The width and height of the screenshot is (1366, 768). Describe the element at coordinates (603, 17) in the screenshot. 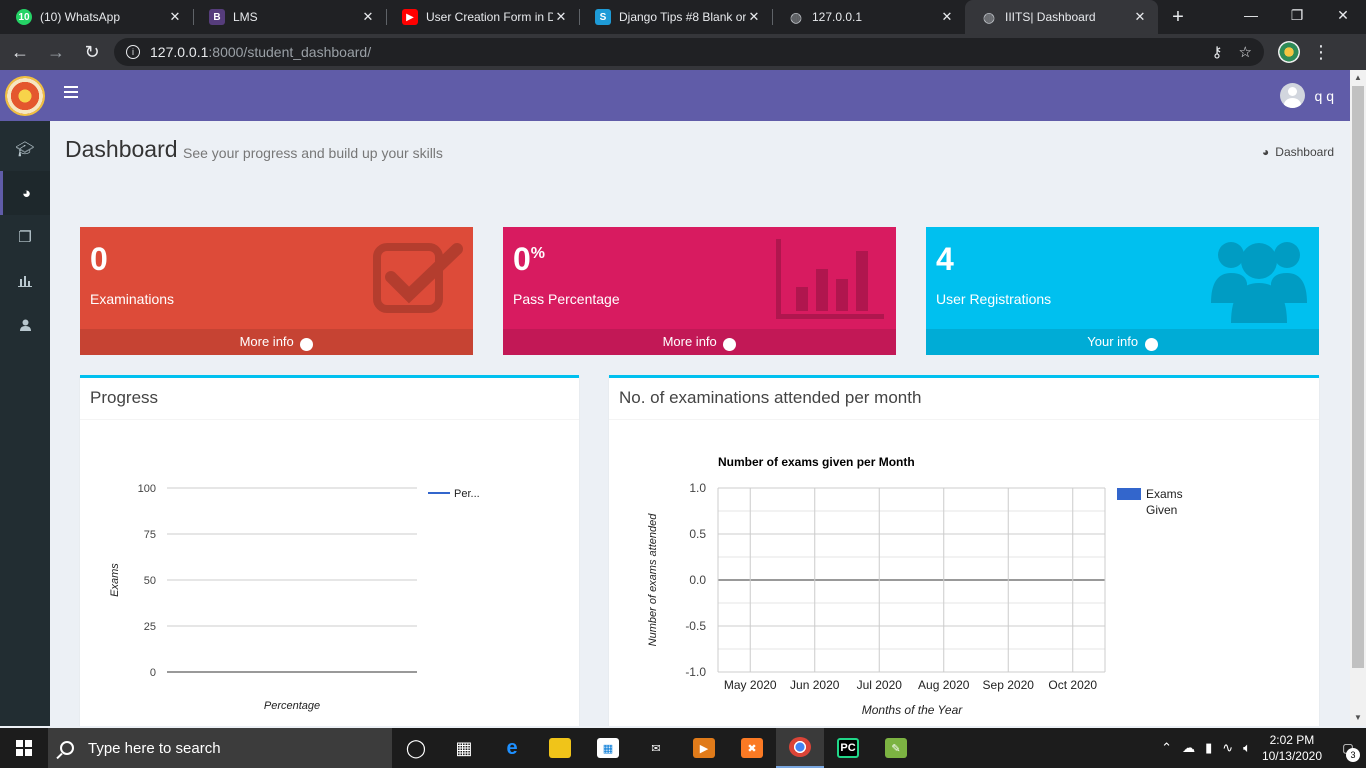

I see `s-icon: S` at that location.